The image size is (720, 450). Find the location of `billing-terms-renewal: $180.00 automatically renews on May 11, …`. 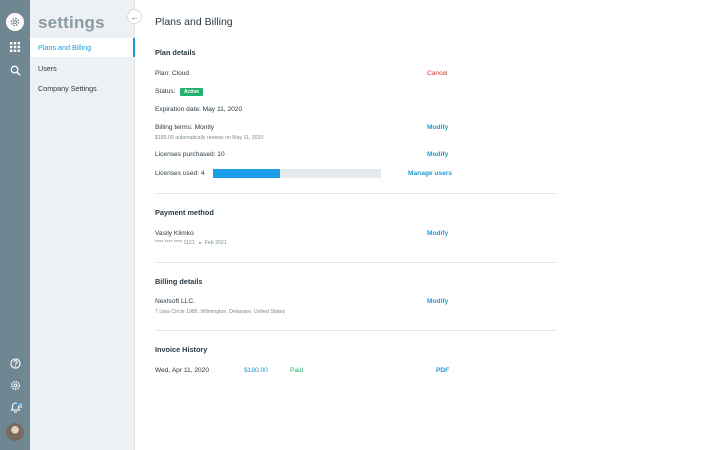

billing-terms-renewal: $180.00 automatically renews on May 11, … is located at coordinates (209, 138).